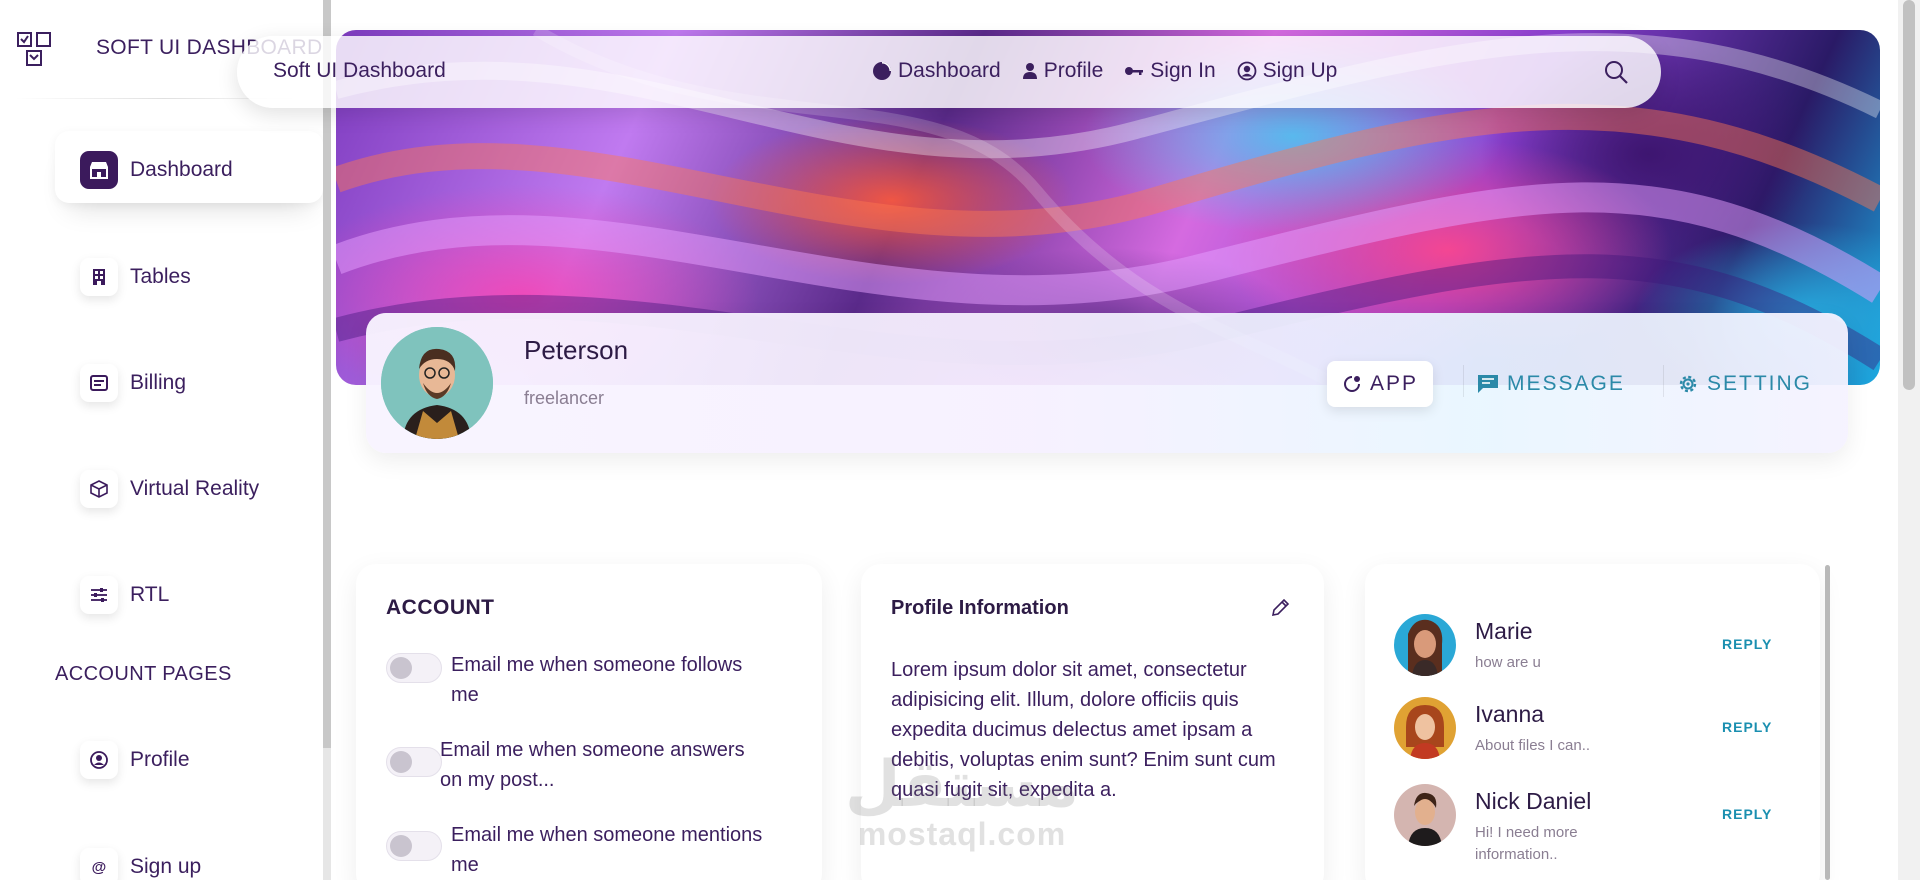 This screenshot has width=1920, height=880. I want to click on conversation-preview: About files I can.., so click(1533, 745).